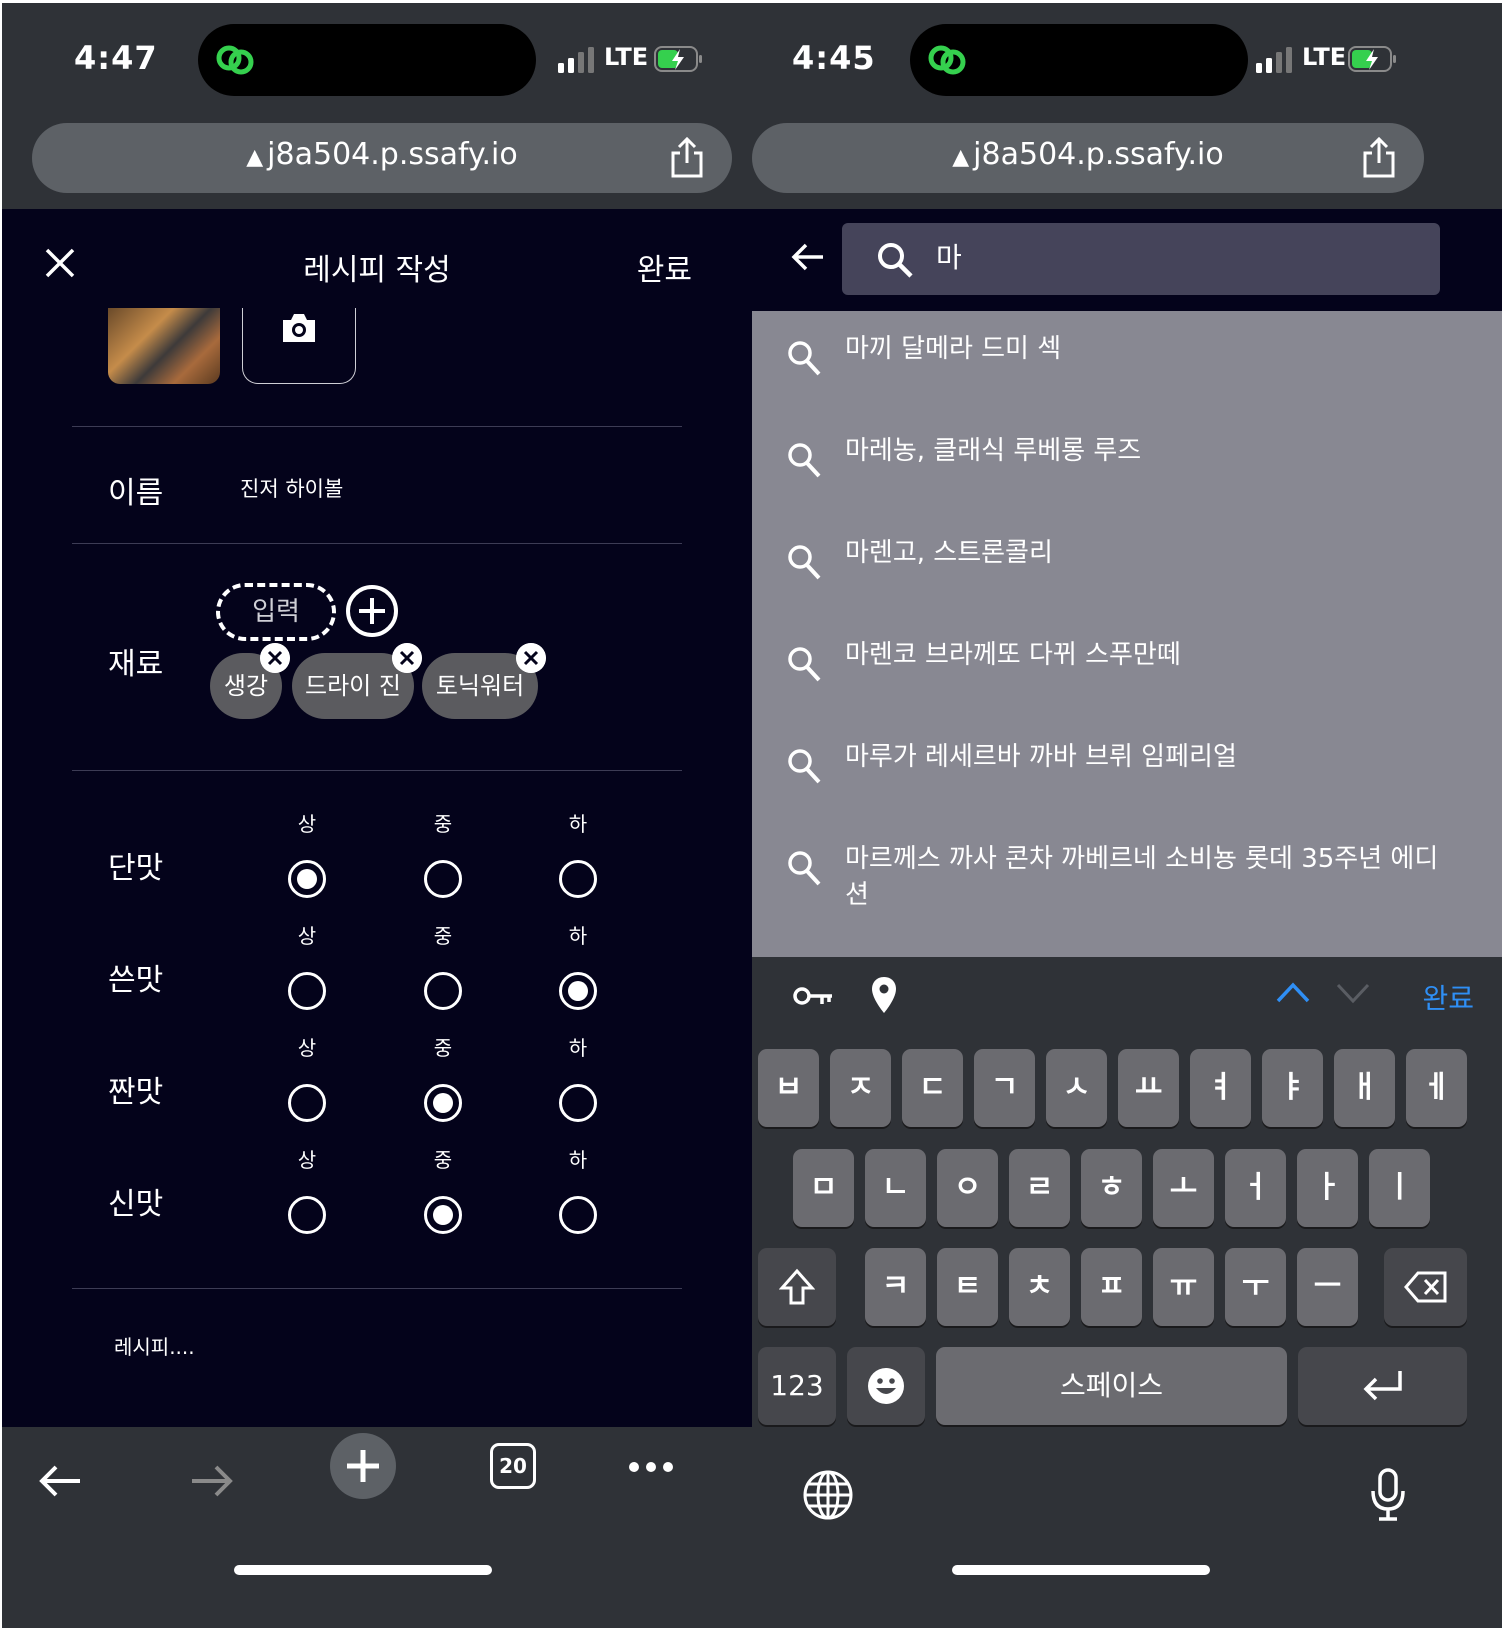 The width and height of the screenshot is (1503, 1631). Describe the element at coordinates (860, 1088) in the screenshot. I see `key: ㅈ` at that location.